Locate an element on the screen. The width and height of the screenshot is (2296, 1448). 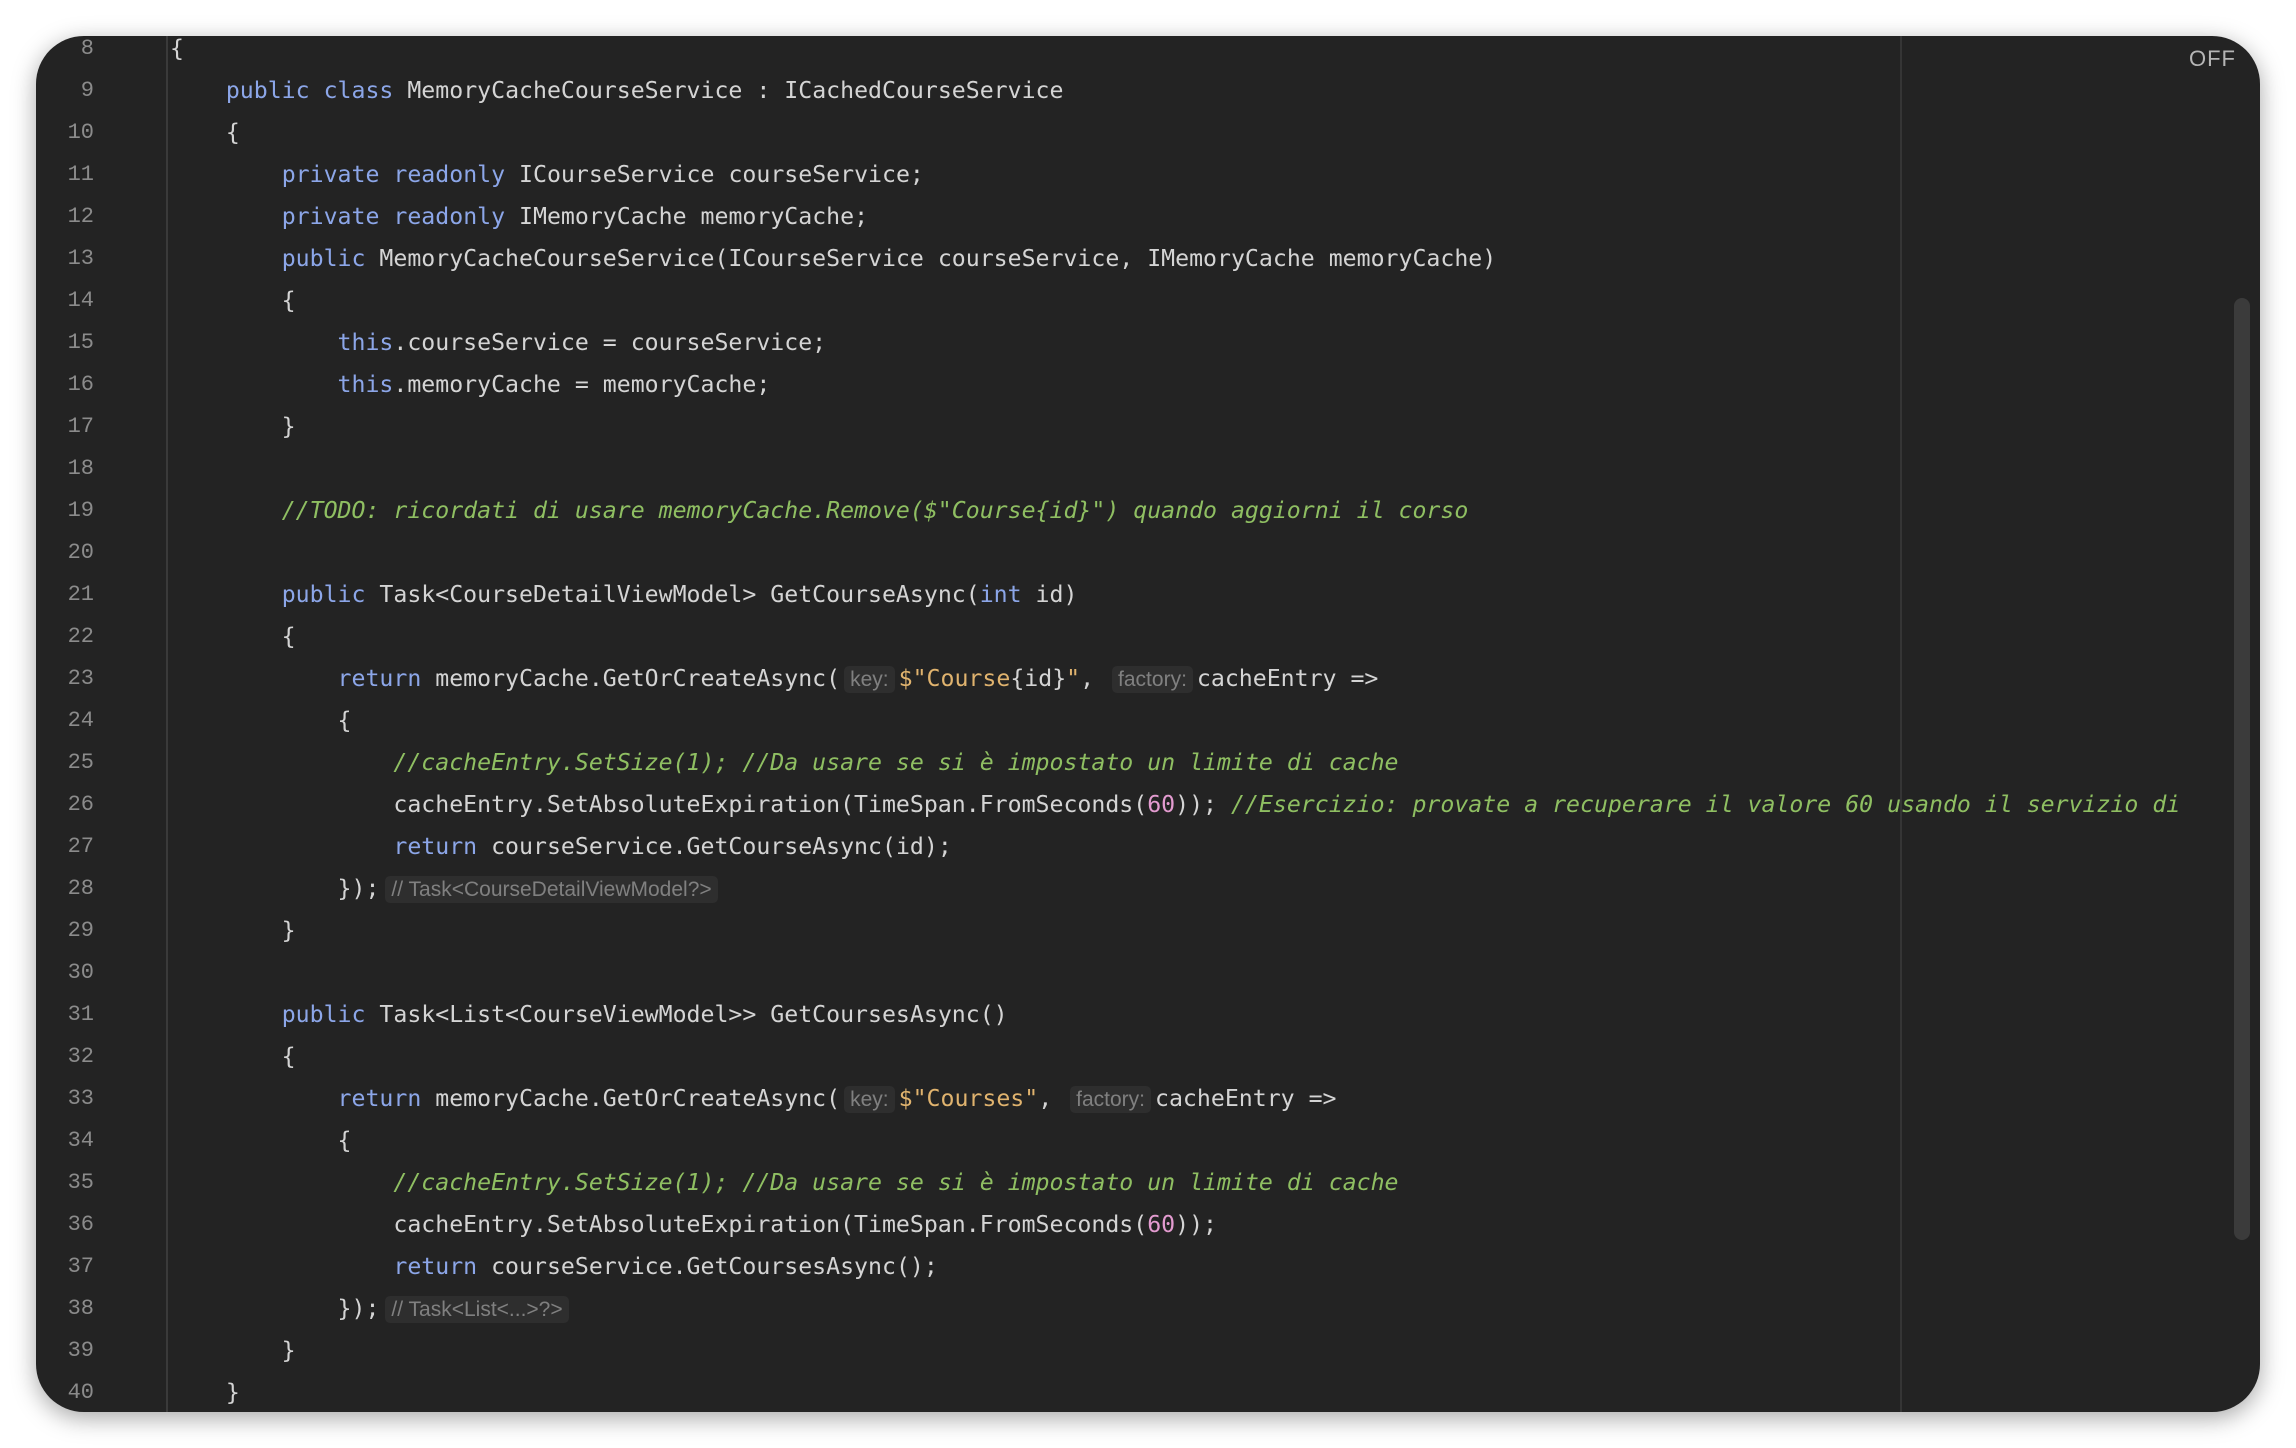
code-text: return courseService.GetCourseAsync(id); is located at coordinates (561, 847).